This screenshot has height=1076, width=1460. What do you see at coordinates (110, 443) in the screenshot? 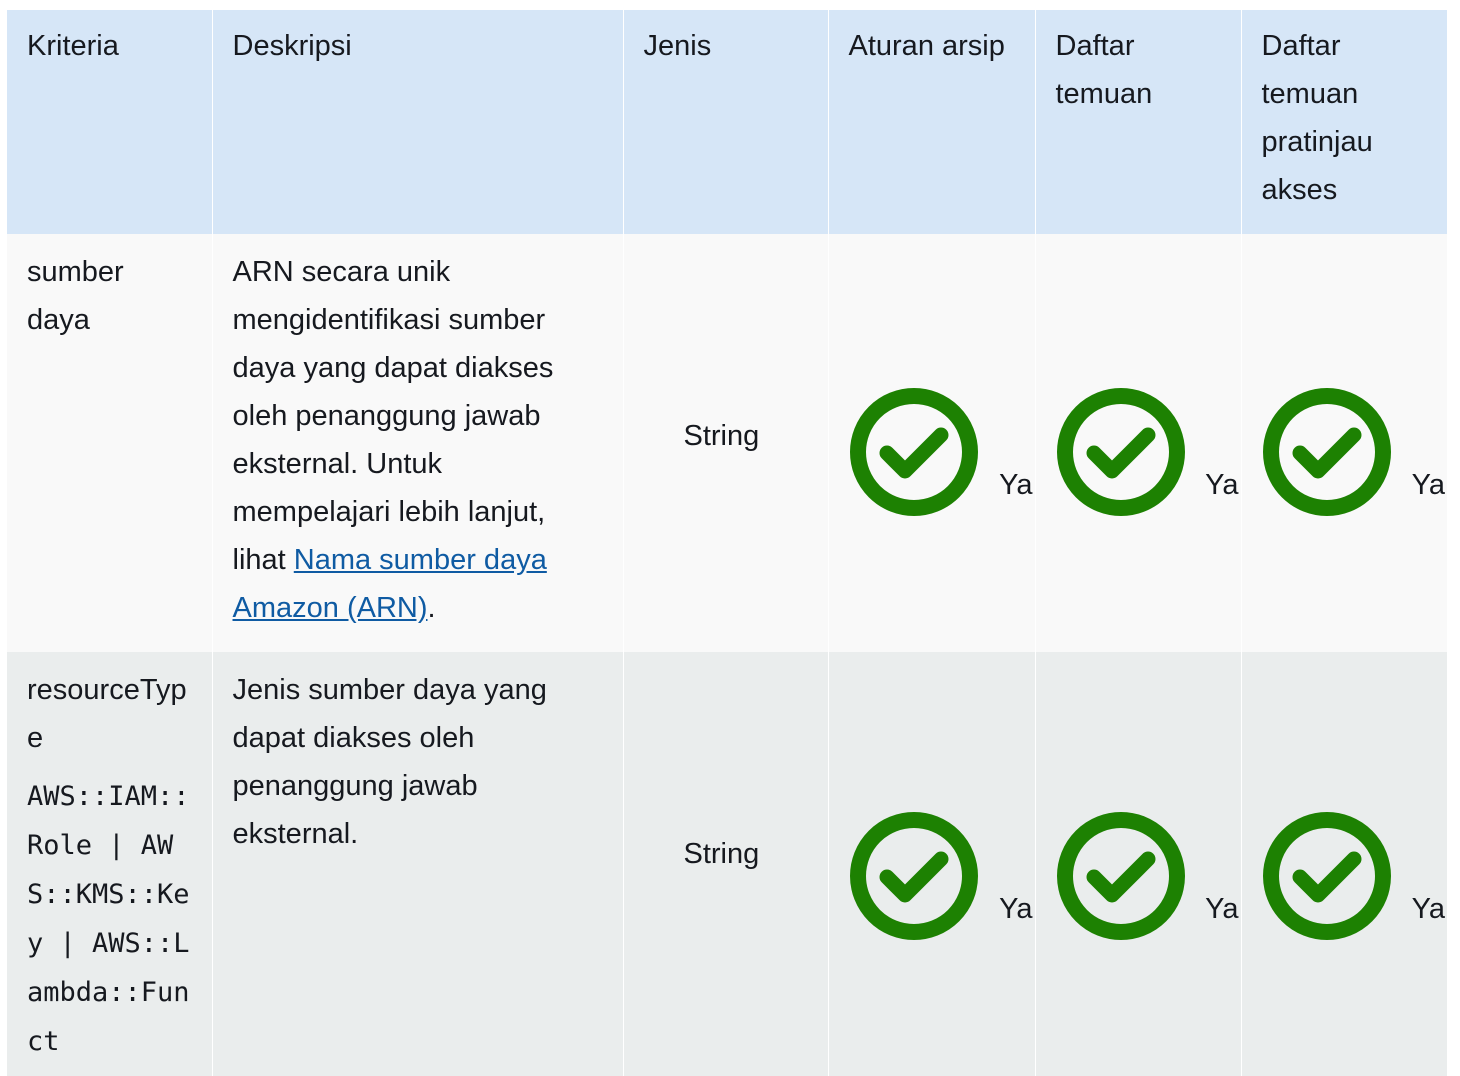
I see `criteria-cell: sumber daya` at bounding box center [110, 443].